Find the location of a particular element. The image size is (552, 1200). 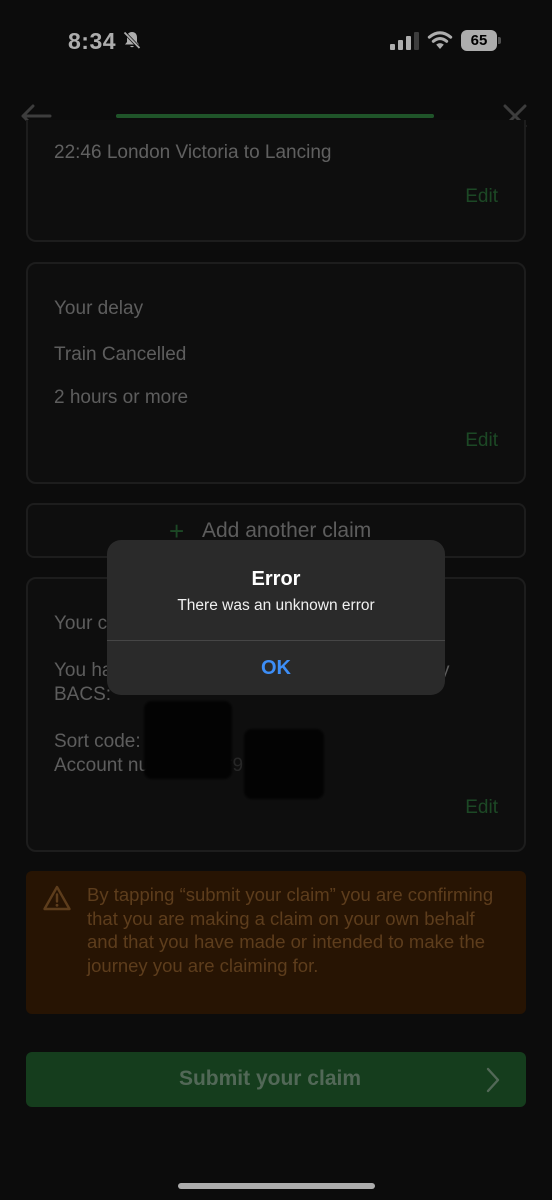

dialog-title: Error is located at coordinates (276, 579).